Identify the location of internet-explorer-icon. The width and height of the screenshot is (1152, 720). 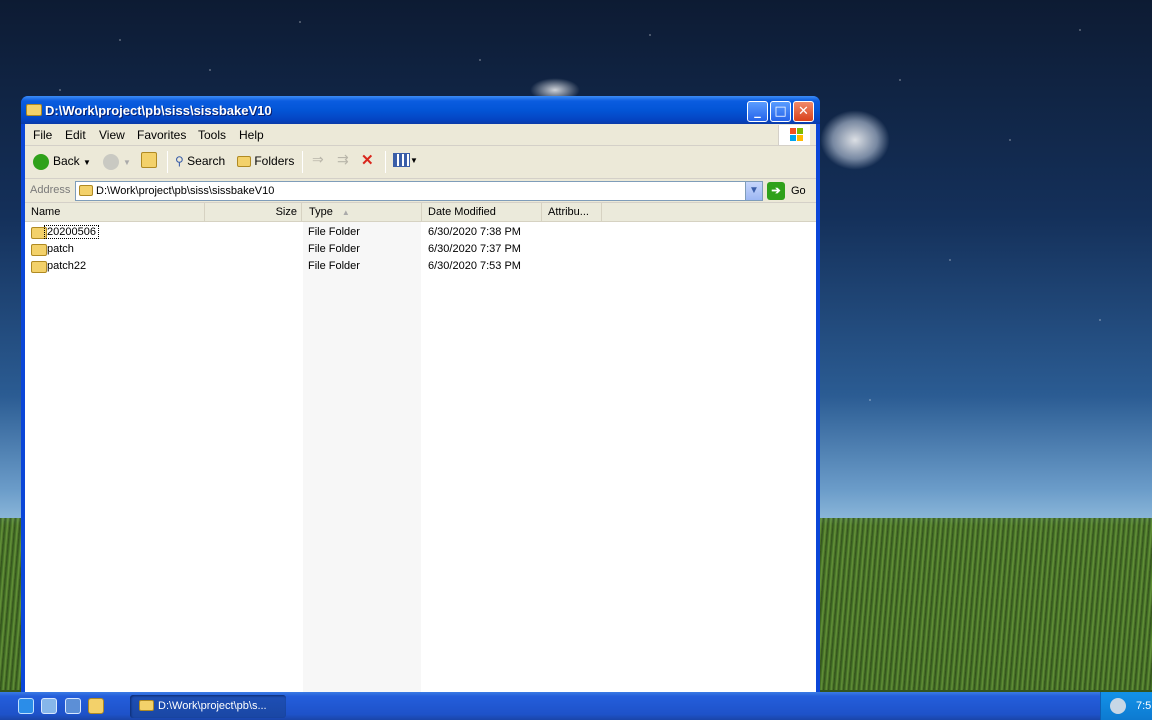
(26, 706).